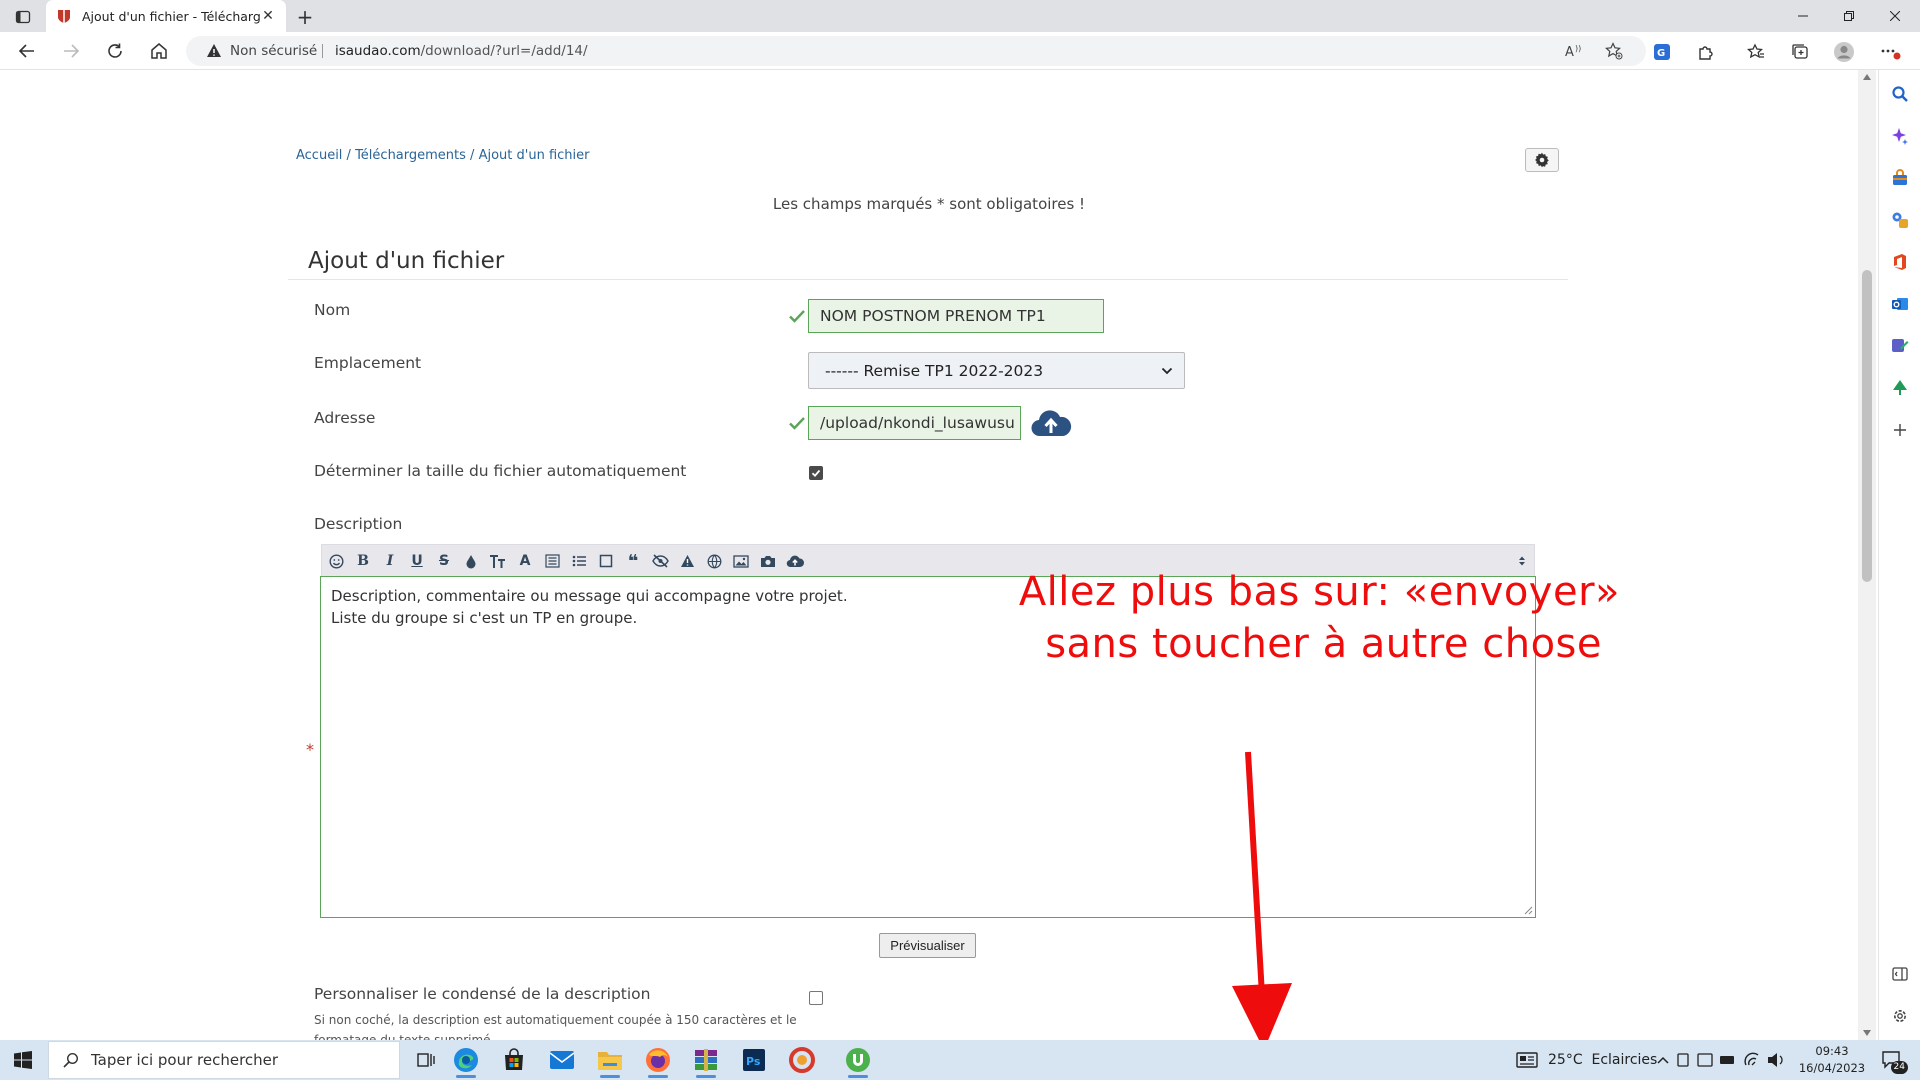 The height and width of the screenshot is (1080, 1920). What do you see at coordinates (802, 1060) in the screenshot?
I see `security-app-icon` at bounding box center [802, 1060].